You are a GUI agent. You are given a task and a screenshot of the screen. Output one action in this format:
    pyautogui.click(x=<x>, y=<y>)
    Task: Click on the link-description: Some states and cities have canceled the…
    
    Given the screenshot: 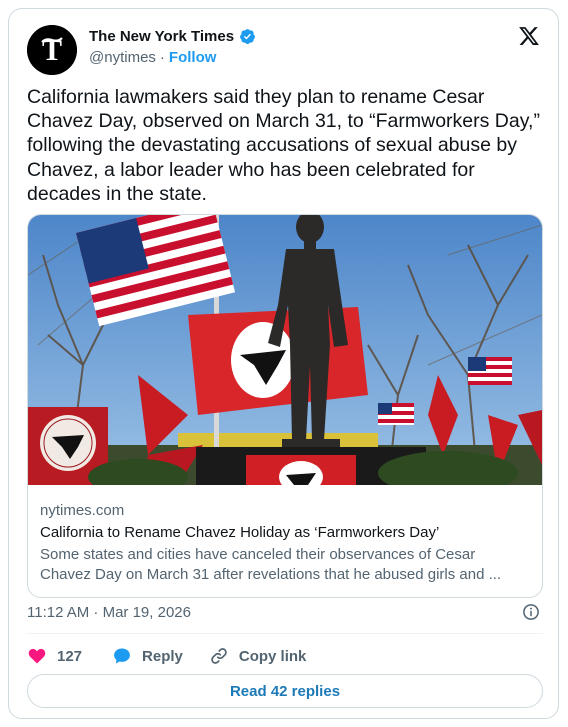 What is the action you would take?
    pyautogui.click(x=271, y=564)
    